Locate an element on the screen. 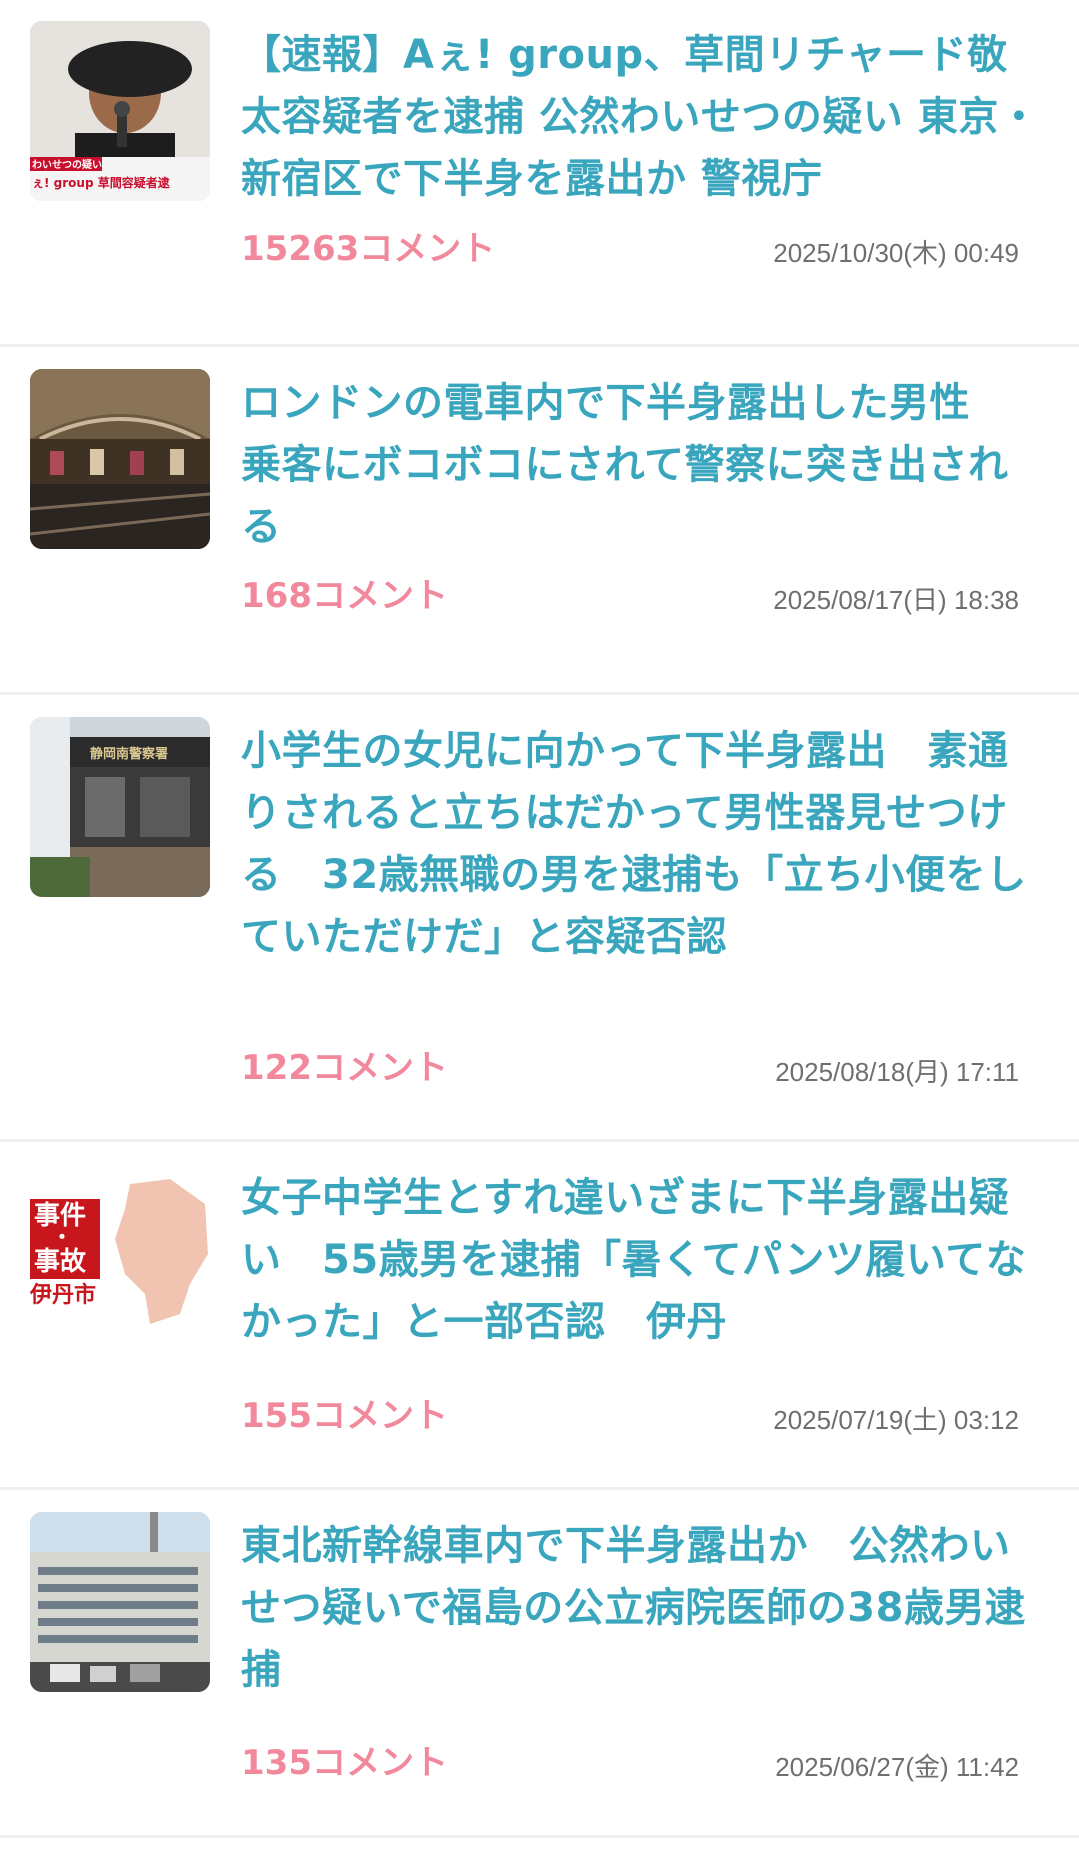 The image size is (1079, 1855). thumb-city: 伊丹市 is located at coordinates (63, 1295).